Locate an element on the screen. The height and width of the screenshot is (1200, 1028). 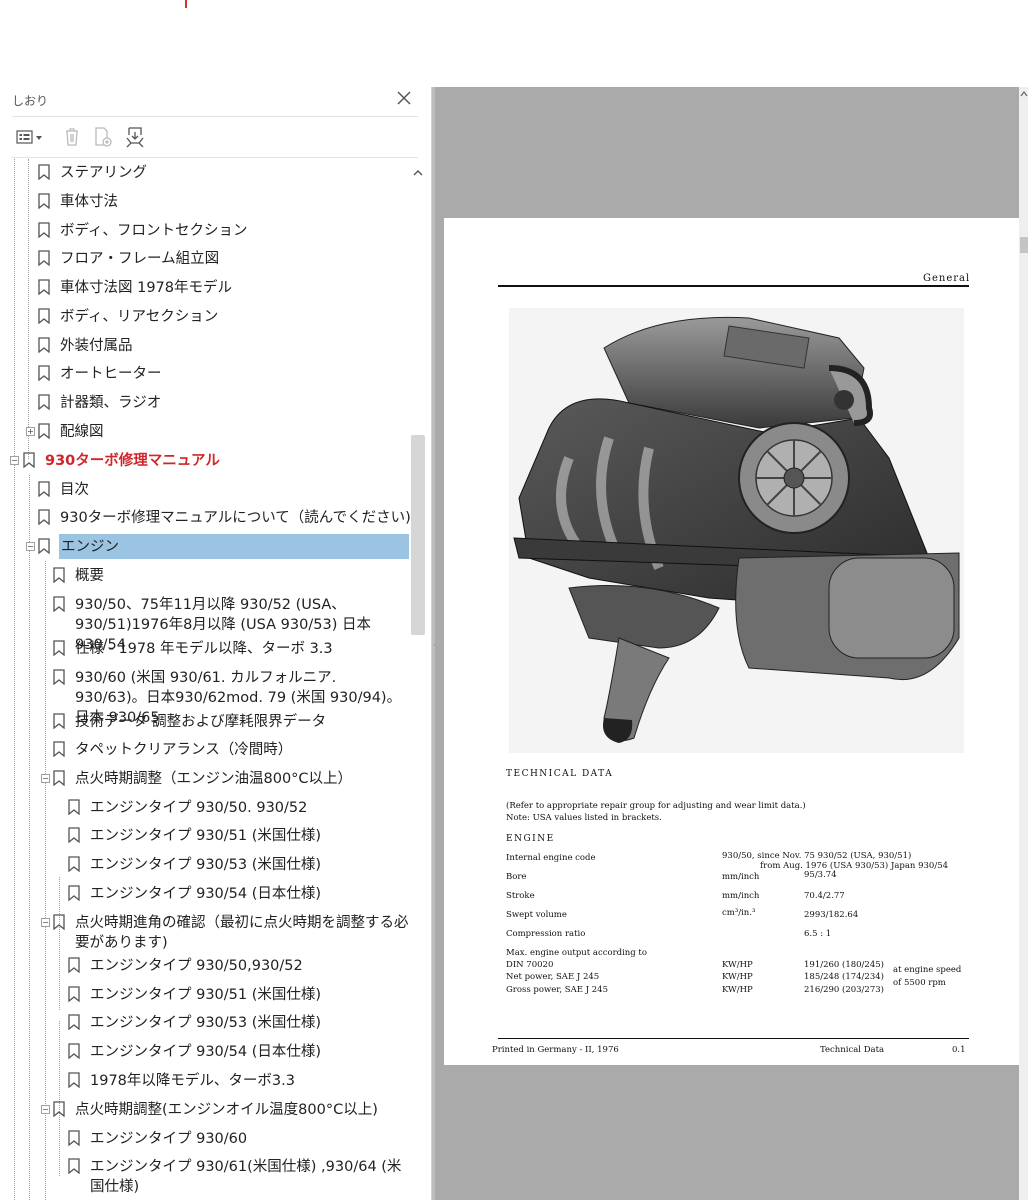
bookmark-item: タペットクリアランス（冷間時） is located at coordinates (205, 750).